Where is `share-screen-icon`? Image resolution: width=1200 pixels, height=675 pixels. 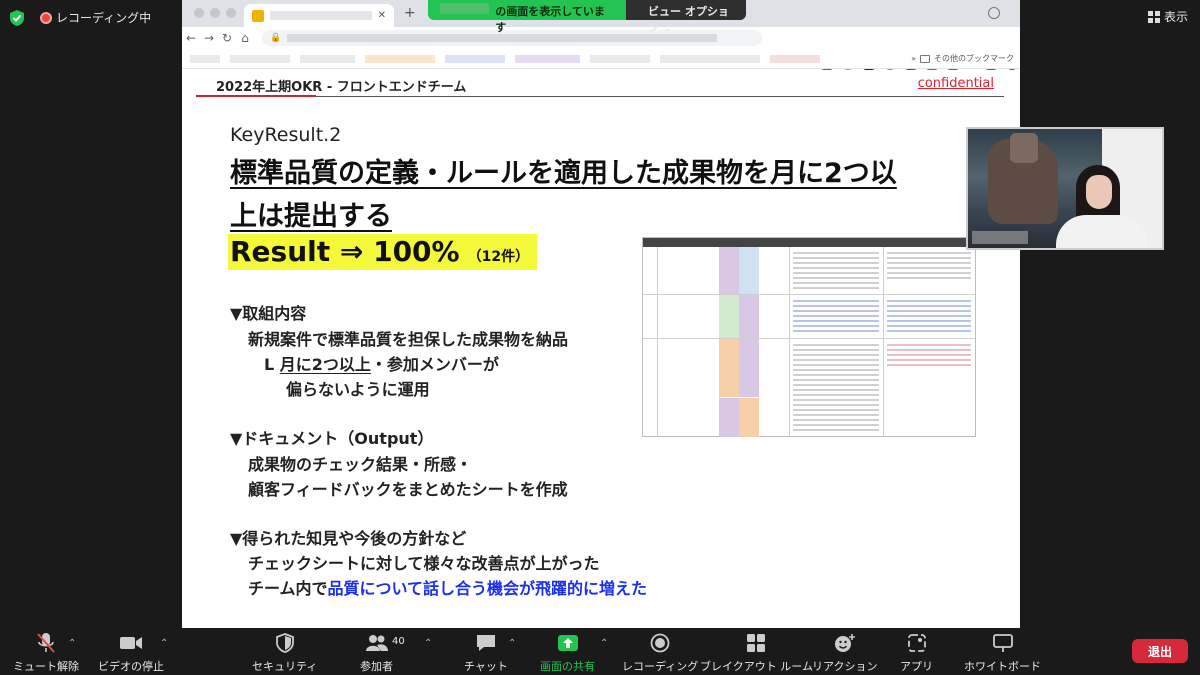 share-screen-icon is located at coordinates (568, 643).